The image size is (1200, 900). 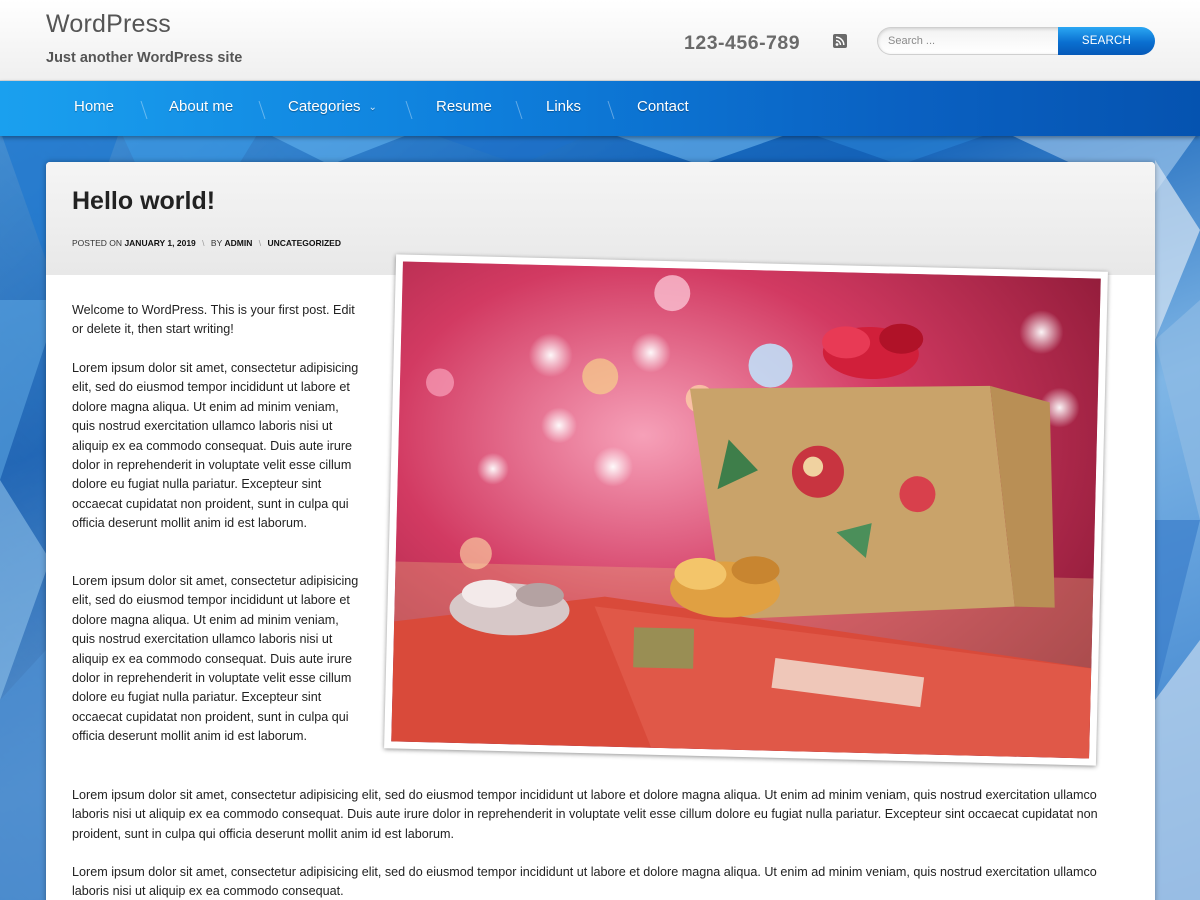 I want to click on nav-item-links: Links, so click(x=563, y=108).